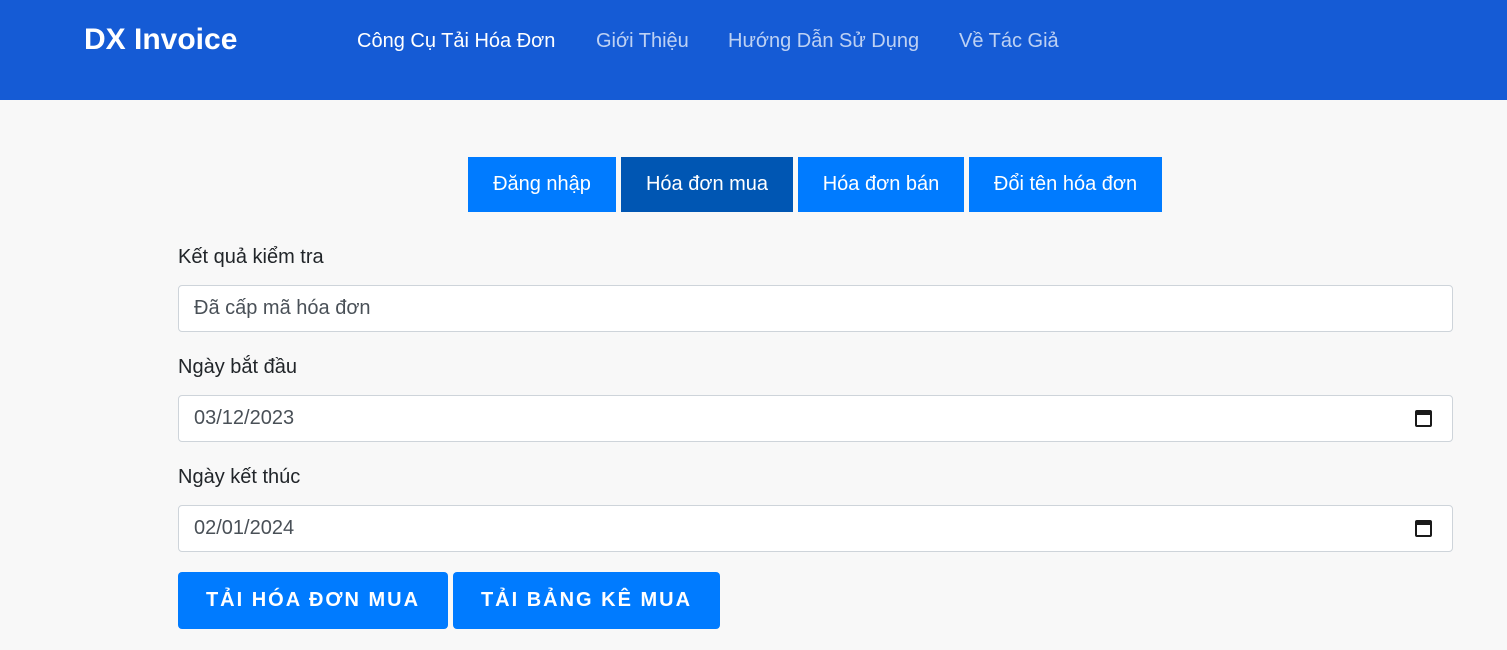 This screenshot has height=650, width=1507. What do you see at coordinates (1009, 41) in the screenshot?
I see `nav-link-author: Về Tác Giả` at bounding box center [1009, 41].